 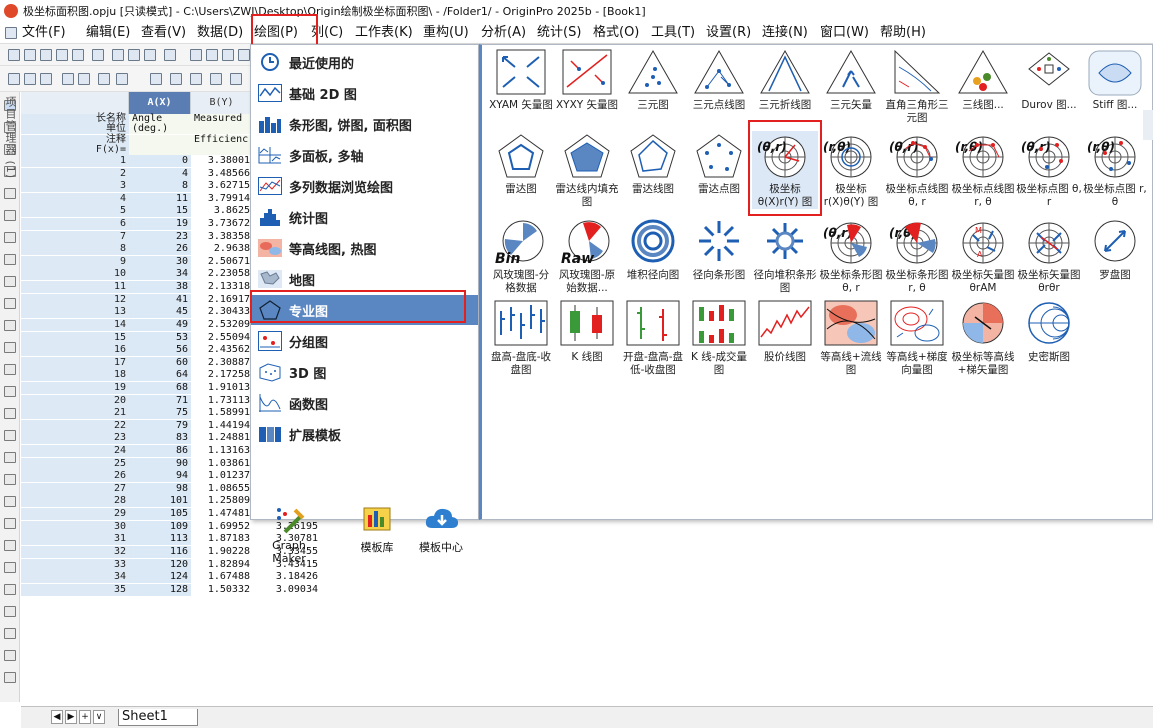 What do you see at coordinates (719, 338) in the screenshot?
I see `gallery-item: K 线-成交量图` at bounding box center [719, 338].